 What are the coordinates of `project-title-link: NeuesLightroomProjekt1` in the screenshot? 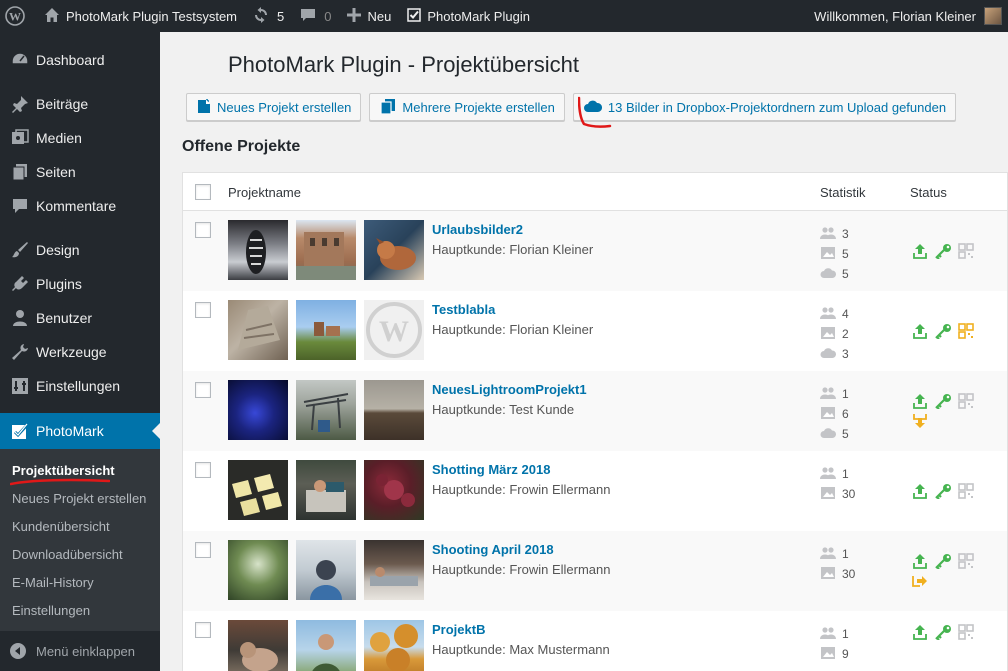 It's located at (509, 389).